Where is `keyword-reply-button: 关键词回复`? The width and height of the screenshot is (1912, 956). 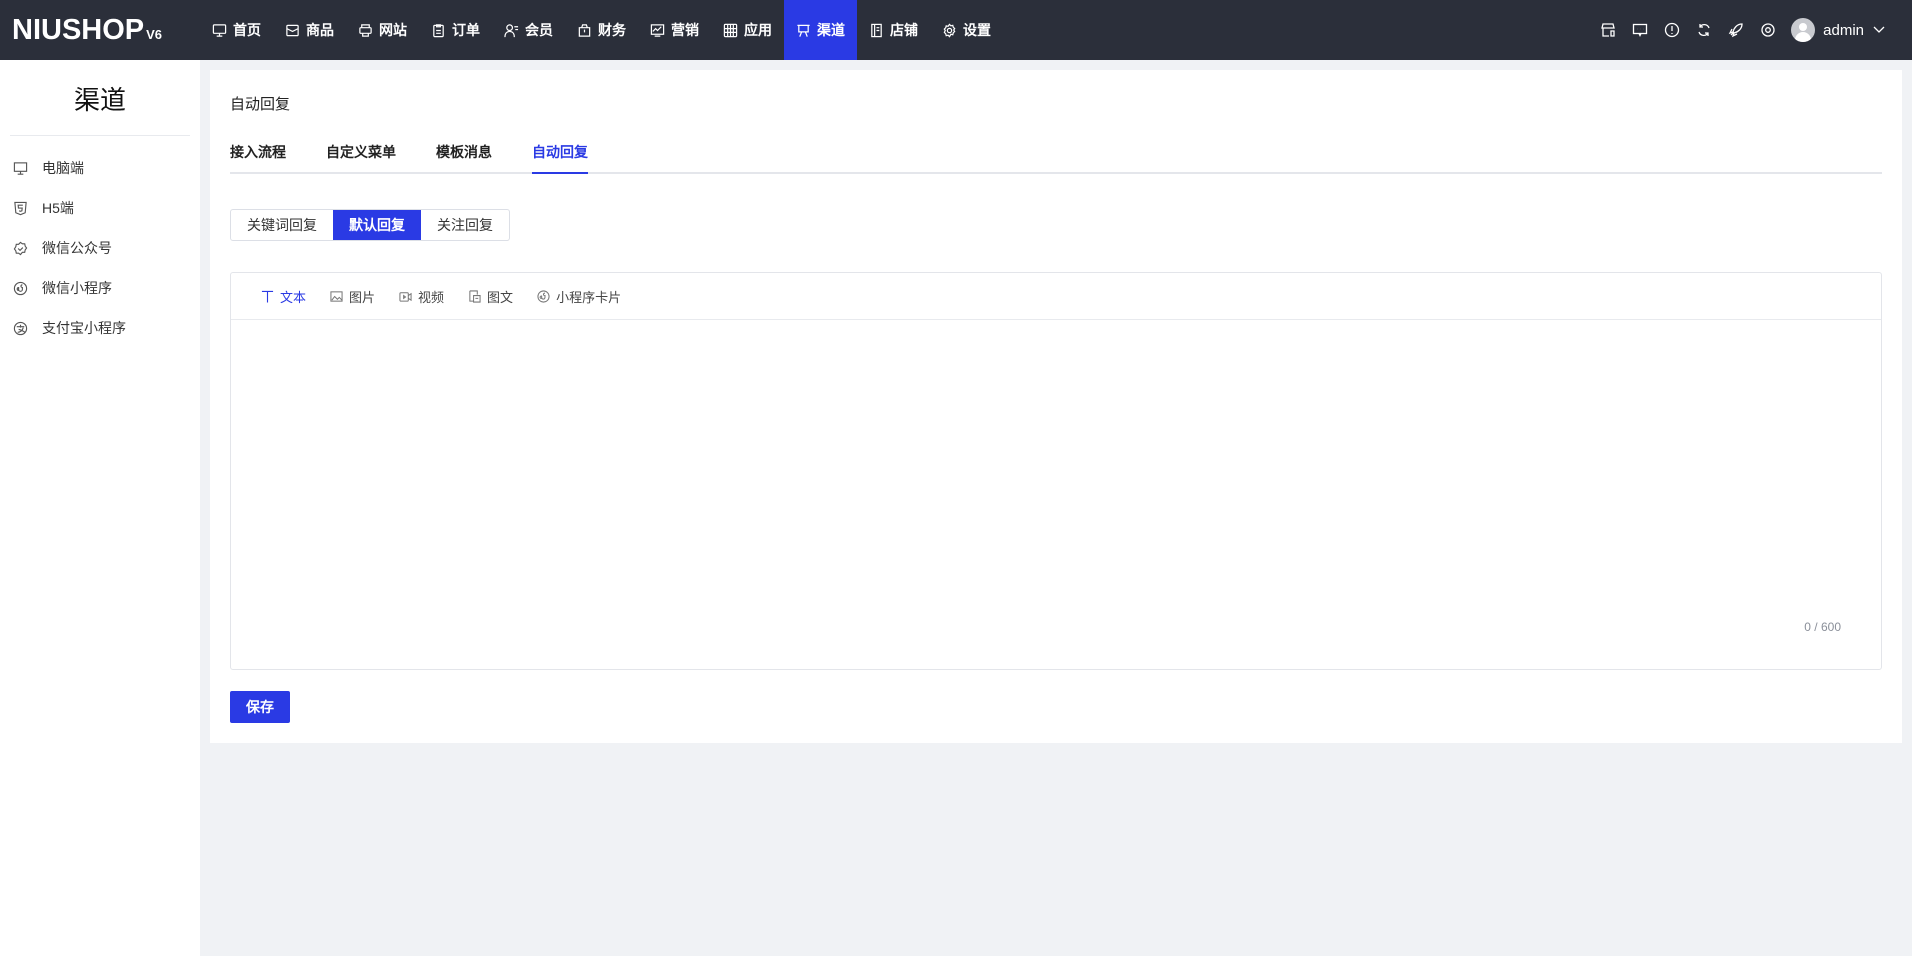 keyword-reply-button: 关键词回复 is located at coordinates (282, 225).